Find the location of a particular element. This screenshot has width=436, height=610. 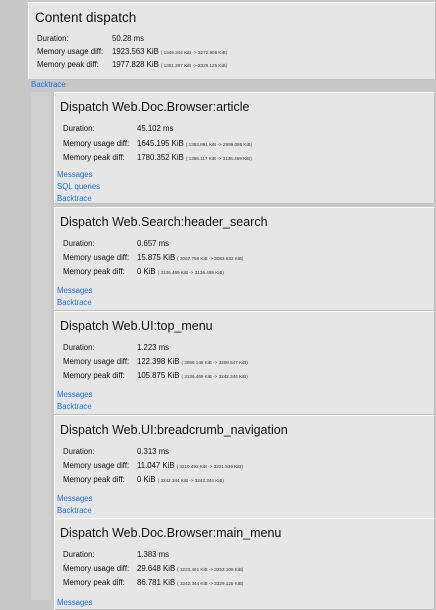

dispatch-title: Dispatch Web.Search:header_search is located at coordinates (164, 222).